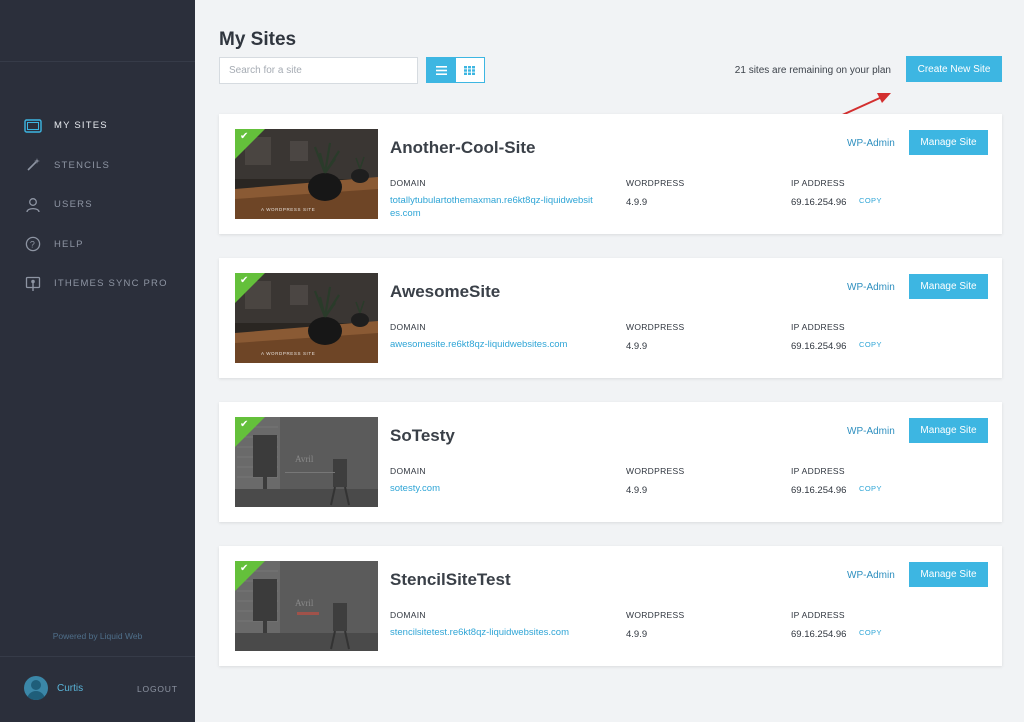 The image size is (1024, 722). What do you see at coordinates (445, 291) in the screenshot?
I see `site-name: AwesomeSite` at bounding box center [445, 291].